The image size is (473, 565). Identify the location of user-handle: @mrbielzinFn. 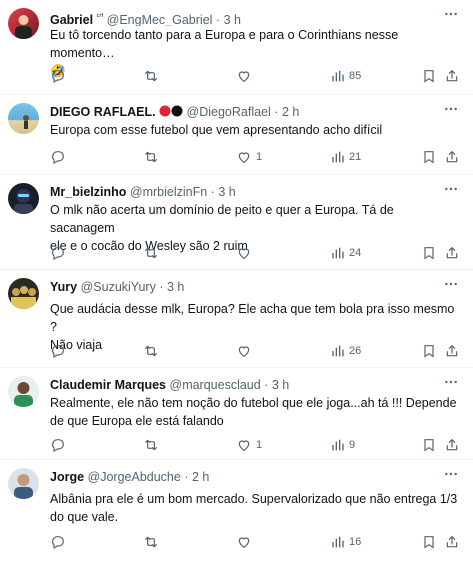
(168, 192).